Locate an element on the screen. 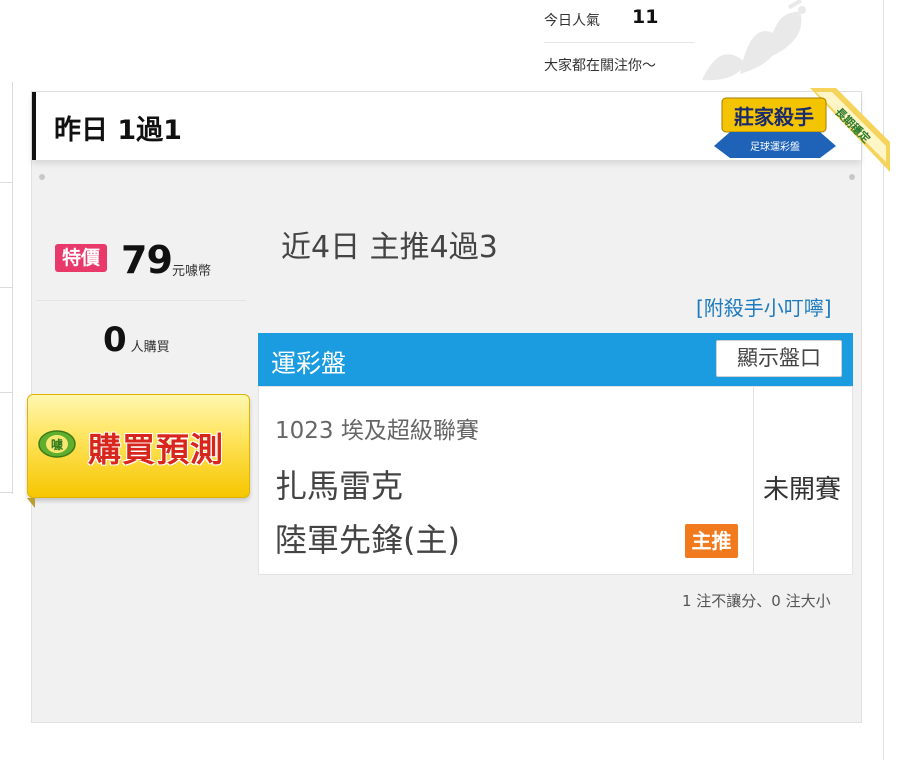 The width and height of the screenshot is (907, 760). tagline-row: 大家都在關注你～ is located at coordinates (619, 64).